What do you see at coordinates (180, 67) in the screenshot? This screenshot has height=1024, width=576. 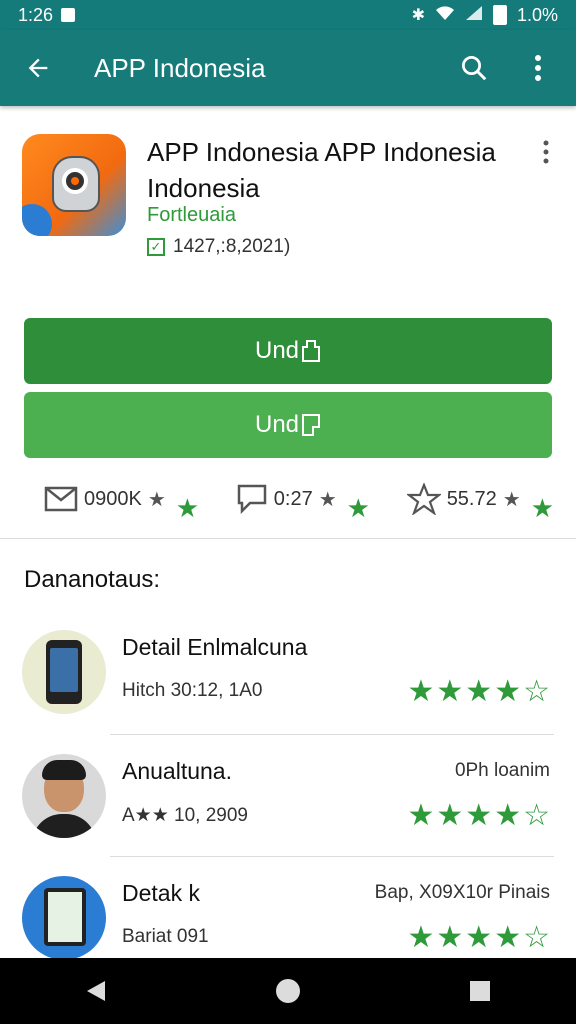 I see `app-bar-title: APP Indonesia` at bounding box center [180, 67].